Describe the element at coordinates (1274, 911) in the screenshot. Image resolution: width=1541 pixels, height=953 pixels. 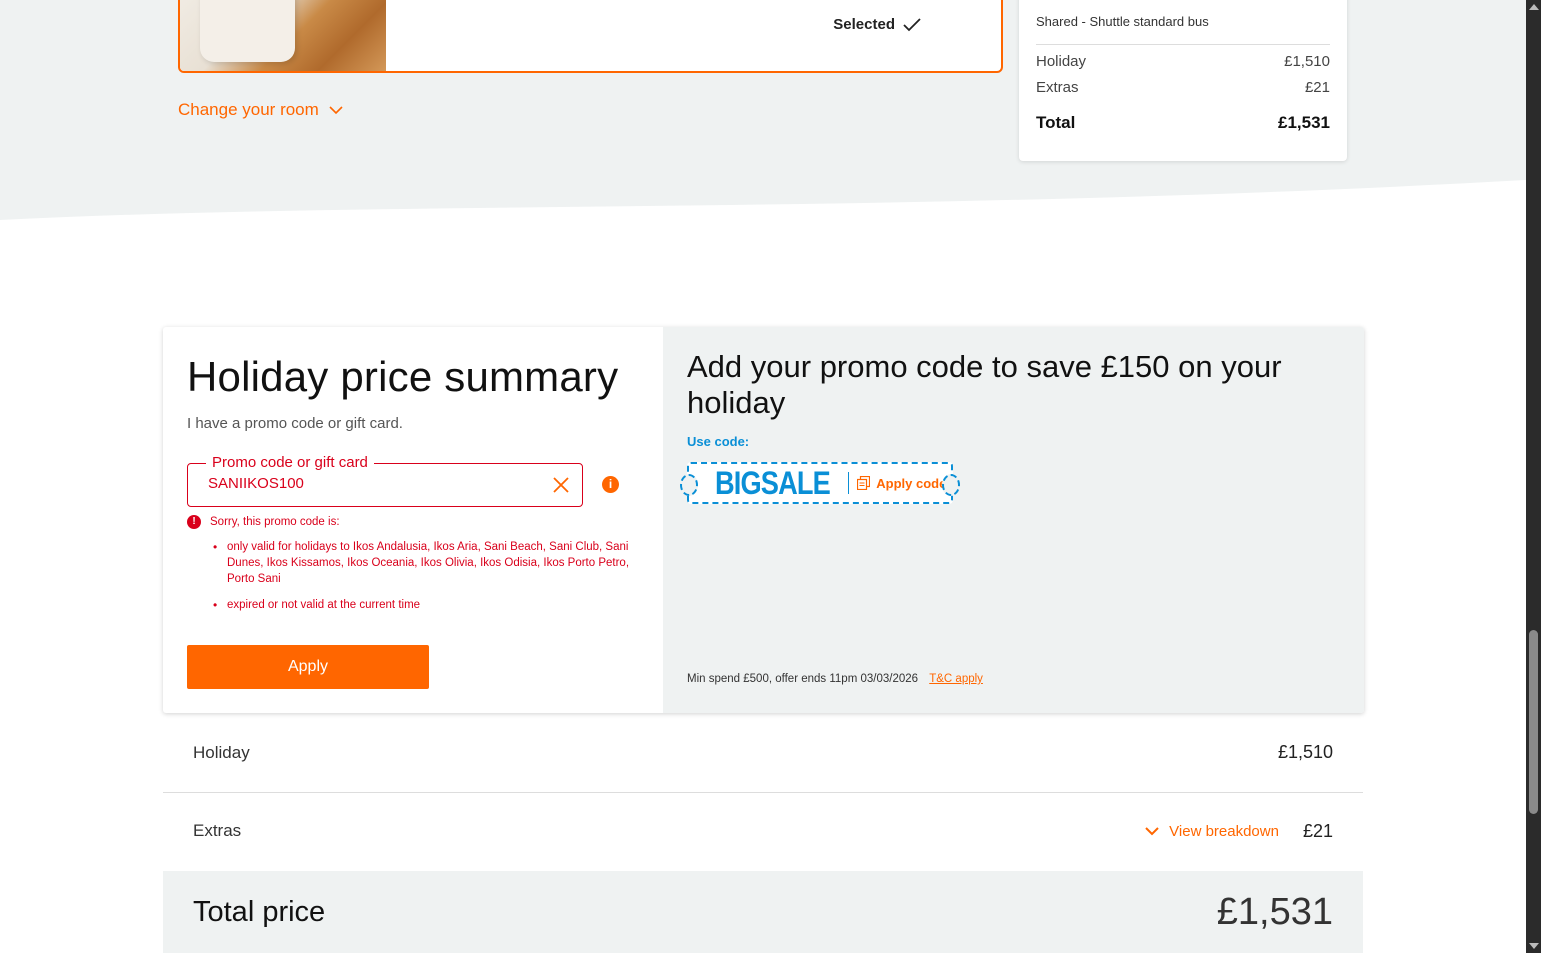
I see `total-price-value: £1,531` at that location.